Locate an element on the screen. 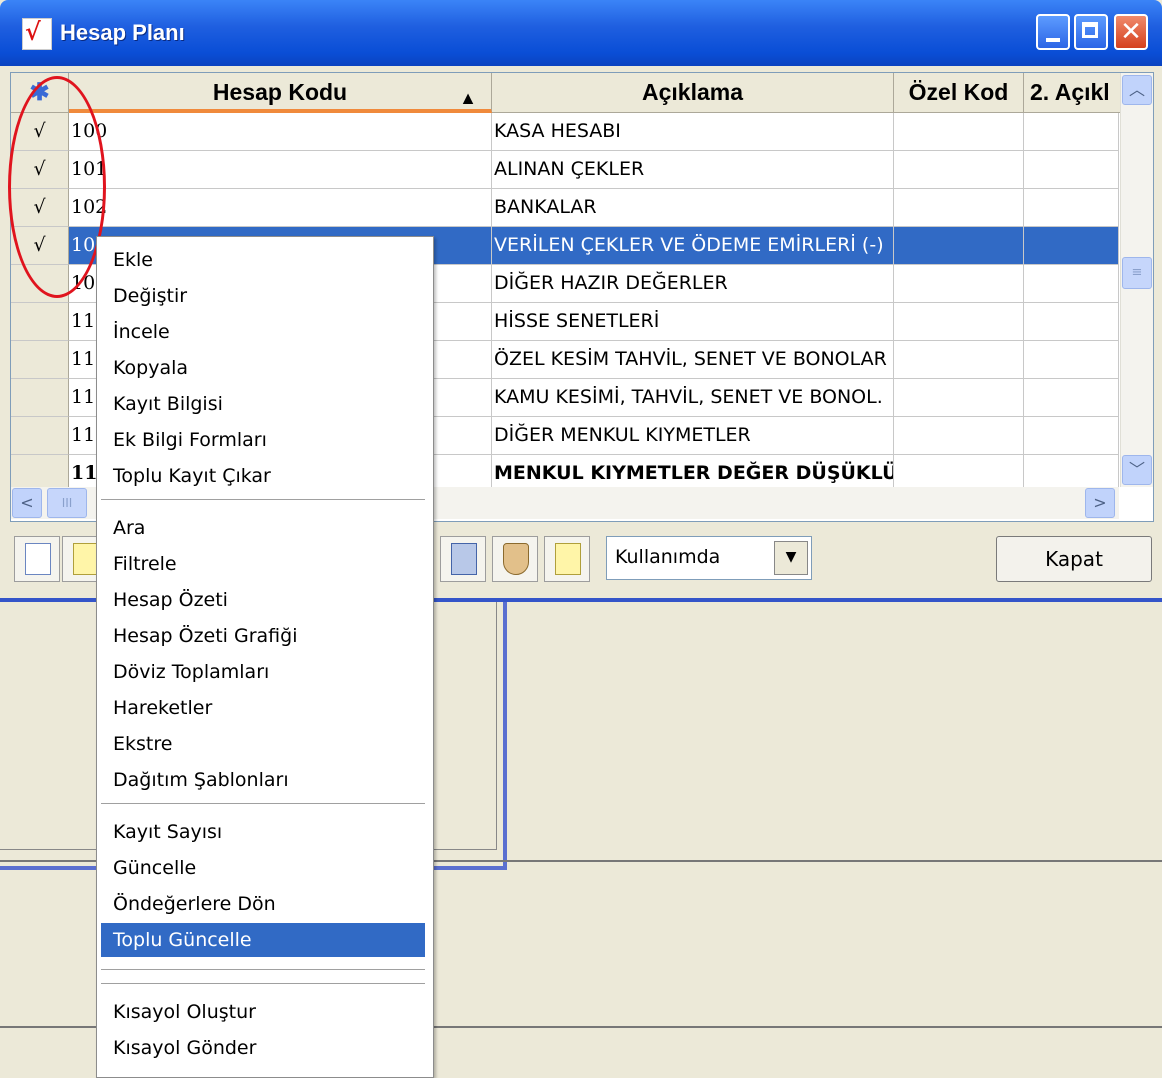 The image size is (1162, 1078). sort-ascending-icon: ▲ is located at coordinates (468, 98).